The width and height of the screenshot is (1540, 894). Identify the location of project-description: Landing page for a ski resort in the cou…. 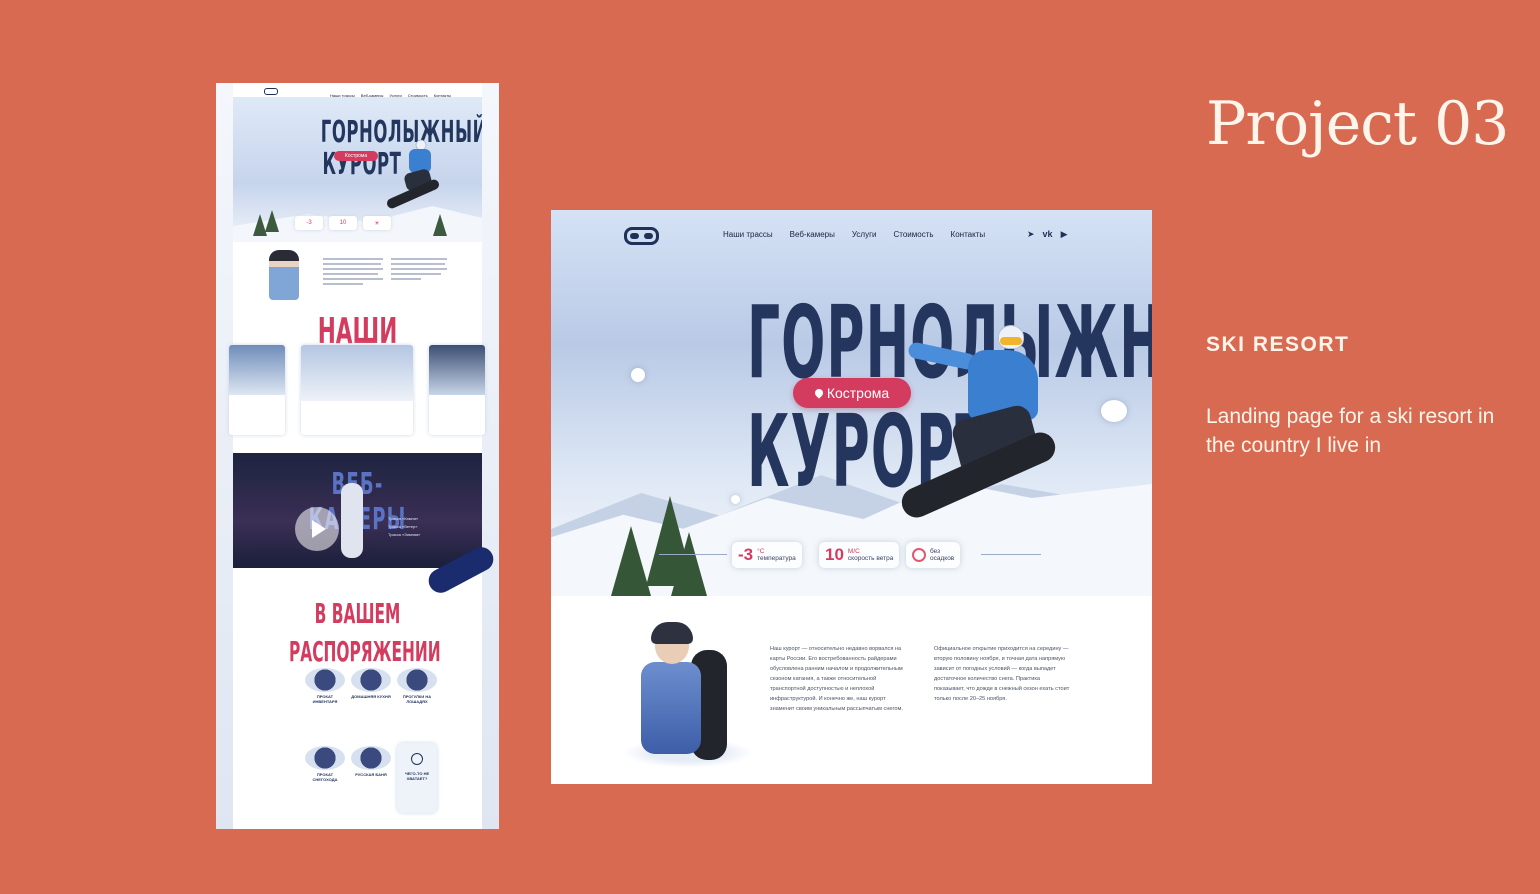
(1350, 431).